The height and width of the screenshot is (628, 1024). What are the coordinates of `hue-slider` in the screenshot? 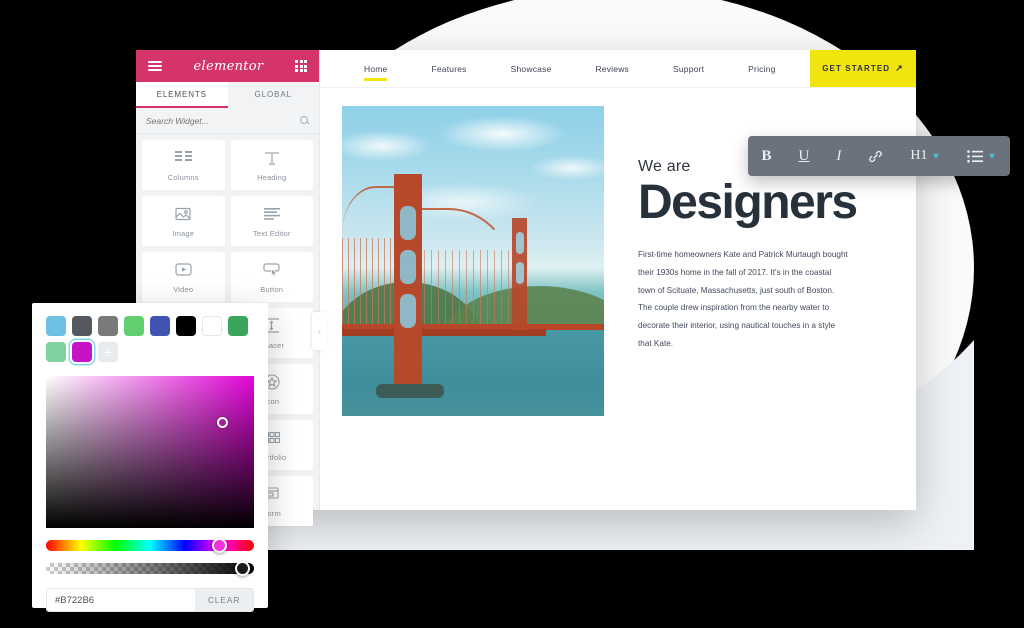 It's located at (150, 545).